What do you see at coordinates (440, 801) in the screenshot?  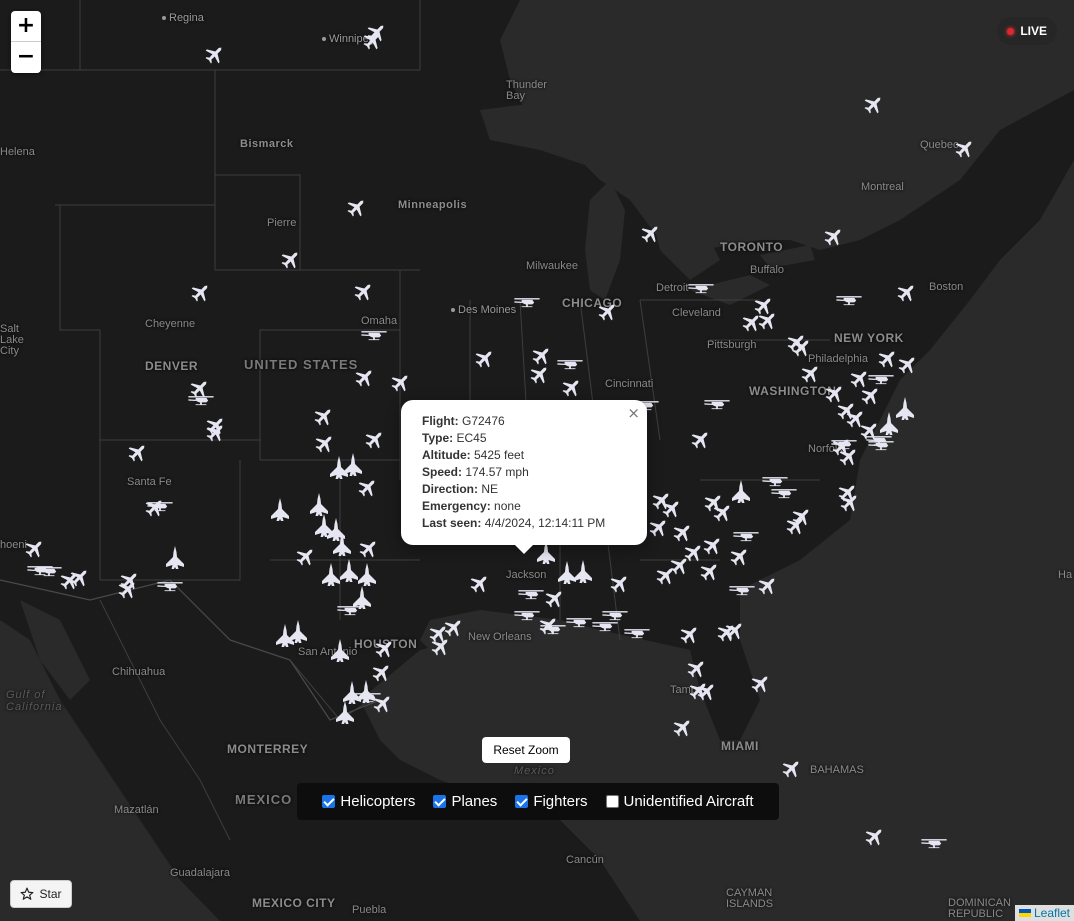 I see `planes-checkbox` at bounding box center [440, 801].